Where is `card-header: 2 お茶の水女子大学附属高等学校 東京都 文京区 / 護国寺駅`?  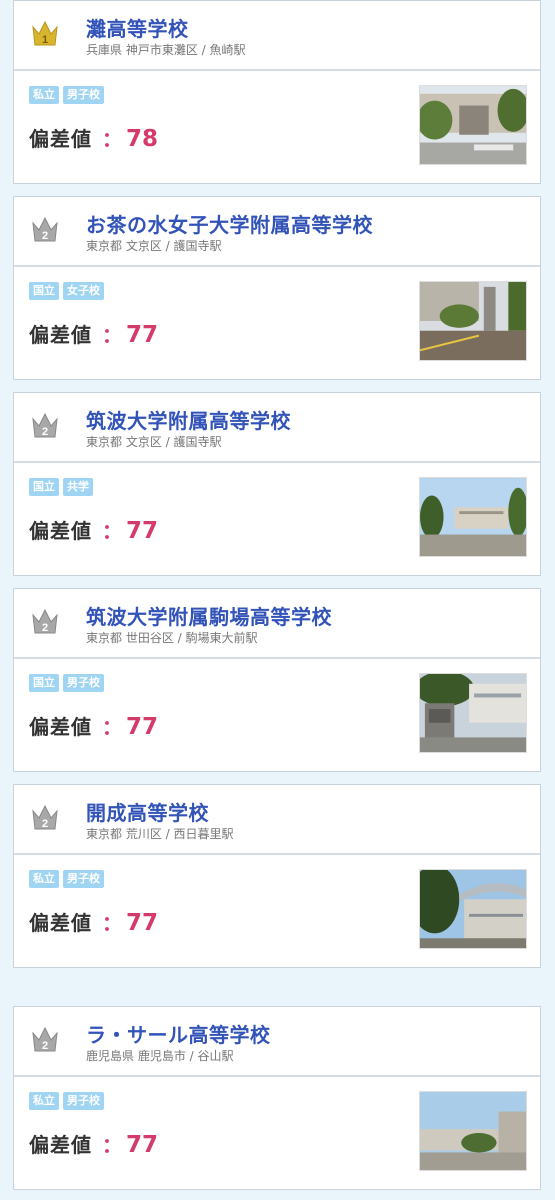 card-header: 2 お茶の水女子大学附属高等学校 東京都 文京区 / 護国寺駅 is located at coordinates (277, 232).